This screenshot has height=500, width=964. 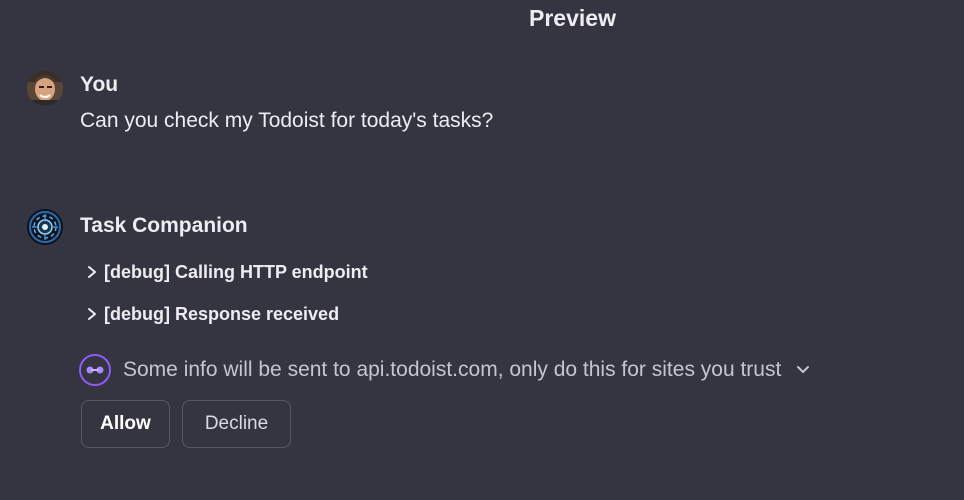 I want to click on debug-item-label: [debug] Calling HTTP endpoint, so click(x=236, y=271).